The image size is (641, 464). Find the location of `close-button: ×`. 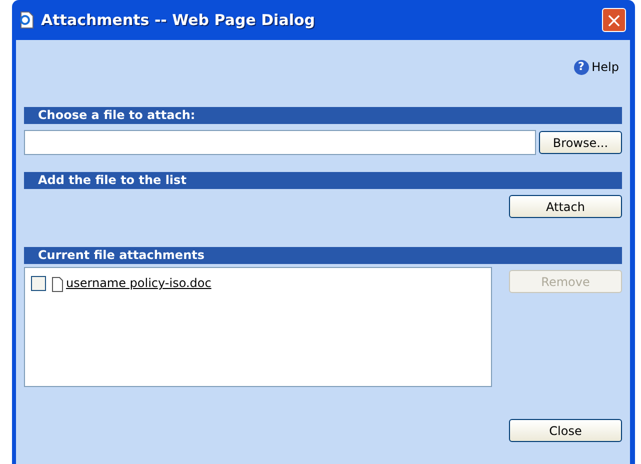

close-button: × is located at coordinates (614, 20).